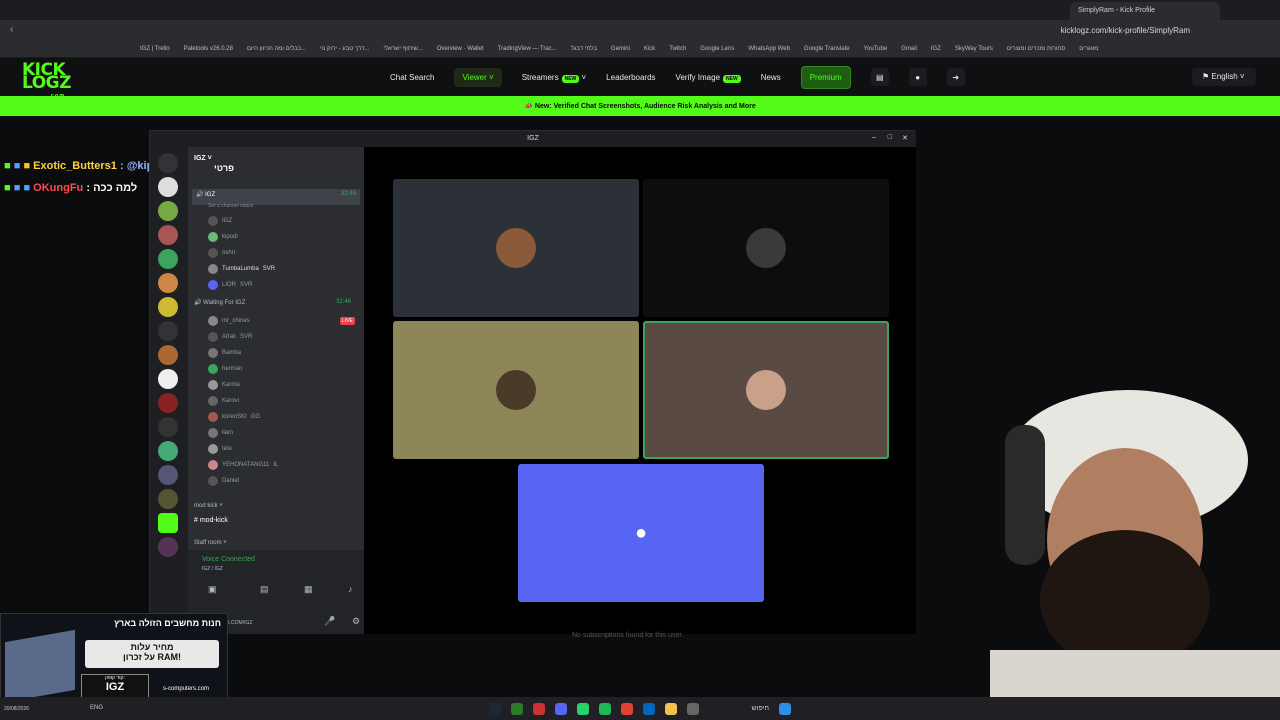 The height and width of the screenshot is (720, 1280). What do you see at coordinates (208, 506) in the screenshot?
I see `category-mod-kick: mod kick ˅` at bounding box center [208, 506].